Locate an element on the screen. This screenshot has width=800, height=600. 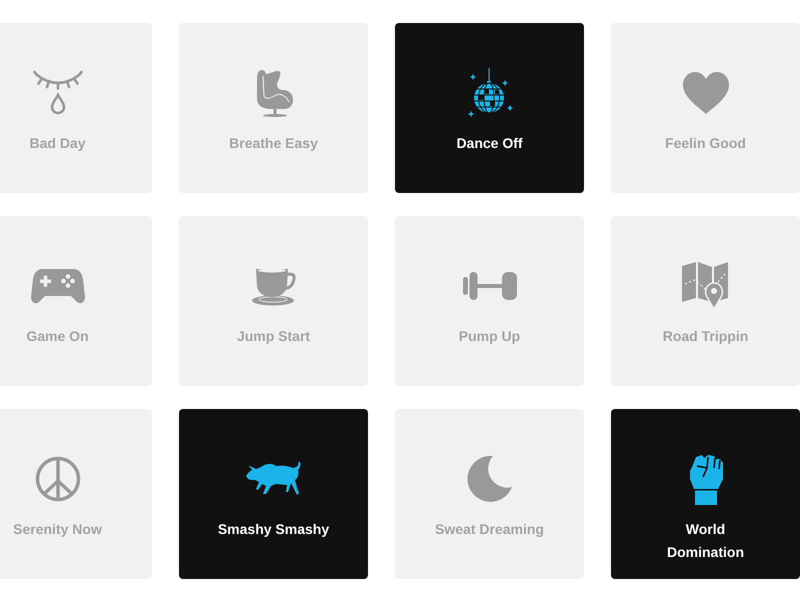
heart-icon is located at coordinates (705, 93).